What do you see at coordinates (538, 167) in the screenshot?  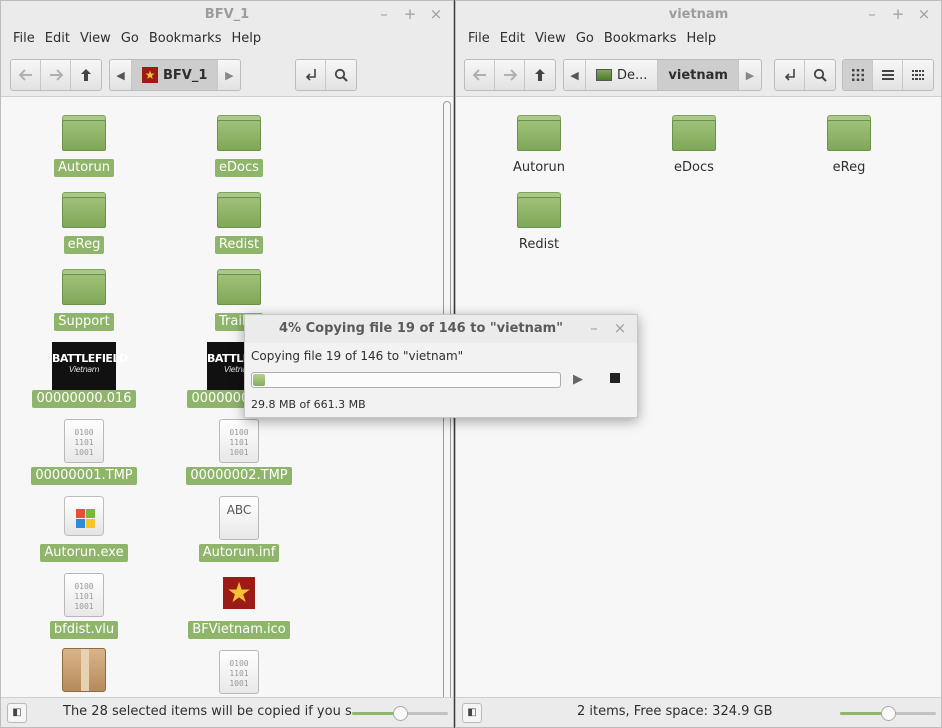 I see `file-name: Autorun` at bounding box center [538, 167].